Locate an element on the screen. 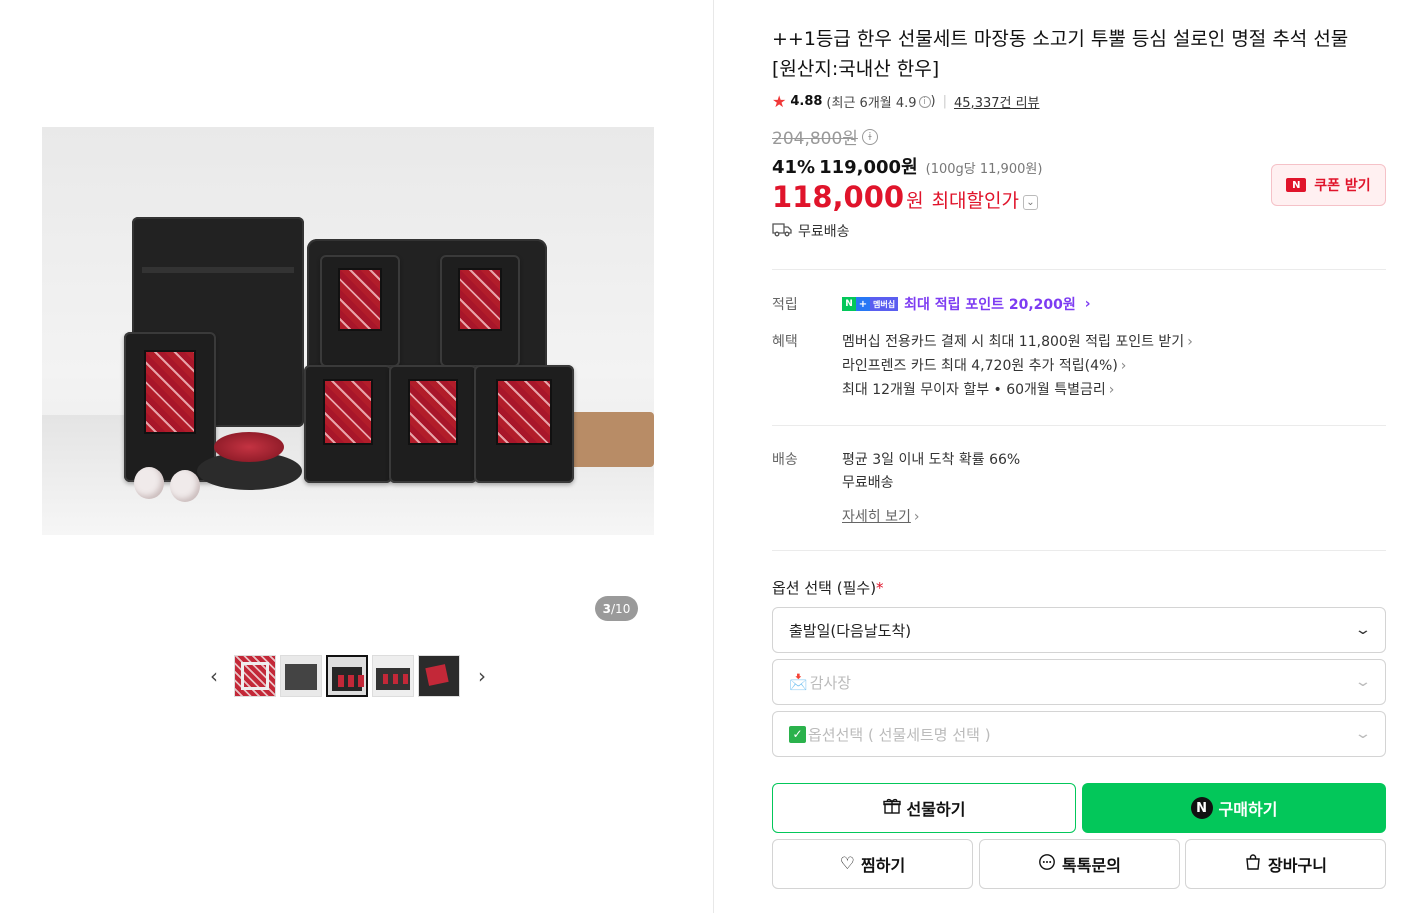 The image size is (1408, 913). price-info-icon: i is located at coordinates (869, 136).